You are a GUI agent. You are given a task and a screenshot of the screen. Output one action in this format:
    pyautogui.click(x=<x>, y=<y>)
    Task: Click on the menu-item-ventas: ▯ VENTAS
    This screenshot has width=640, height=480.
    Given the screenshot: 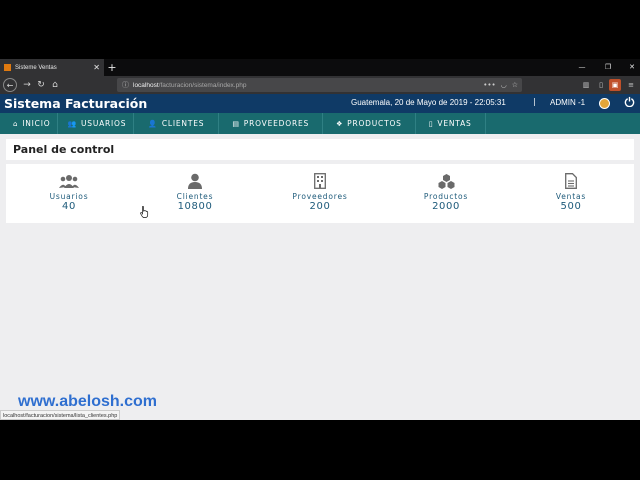 What is the action you would take?
    pyautogui.click(x=451, y=123)
    